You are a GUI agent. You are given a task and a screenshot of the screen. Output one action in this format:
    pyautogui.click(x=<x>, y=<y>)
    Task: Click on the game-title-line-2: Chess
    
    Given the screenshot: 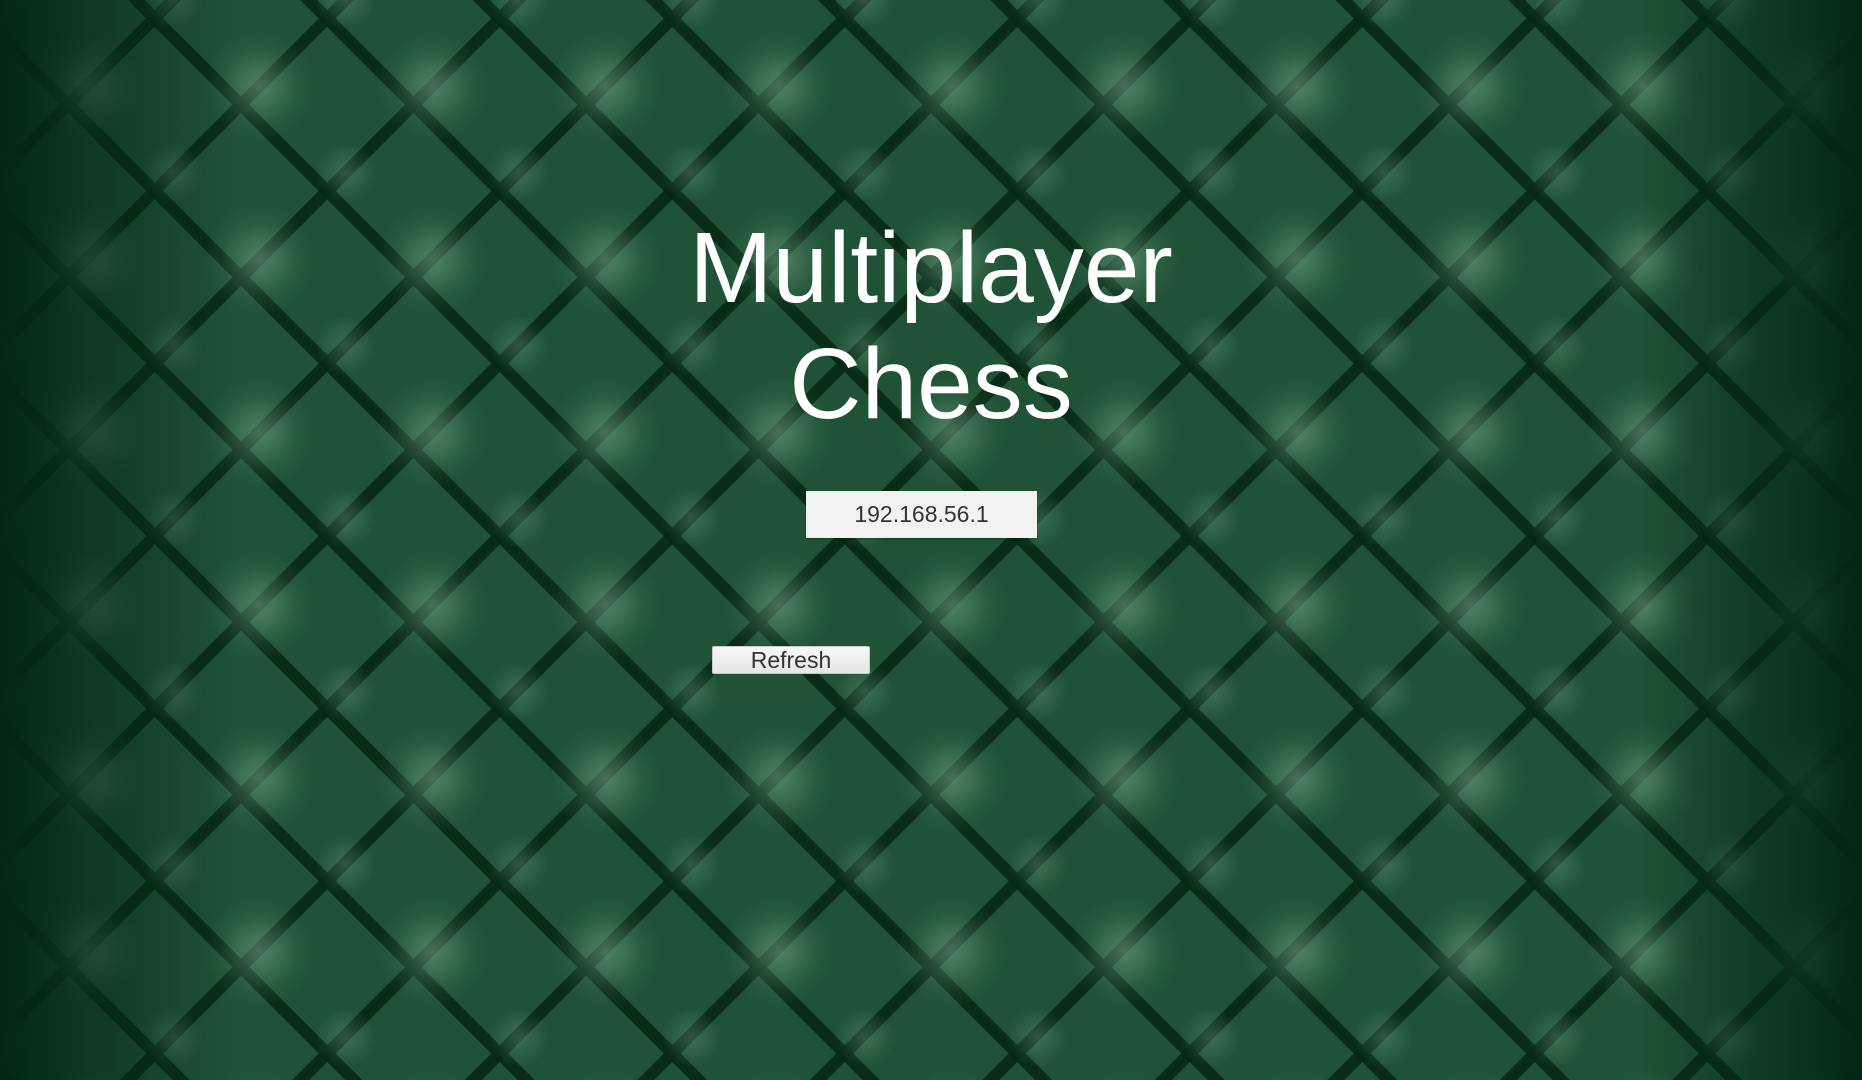 What is the action you would take?
    pyautogui.click(x=931, y=384)
    